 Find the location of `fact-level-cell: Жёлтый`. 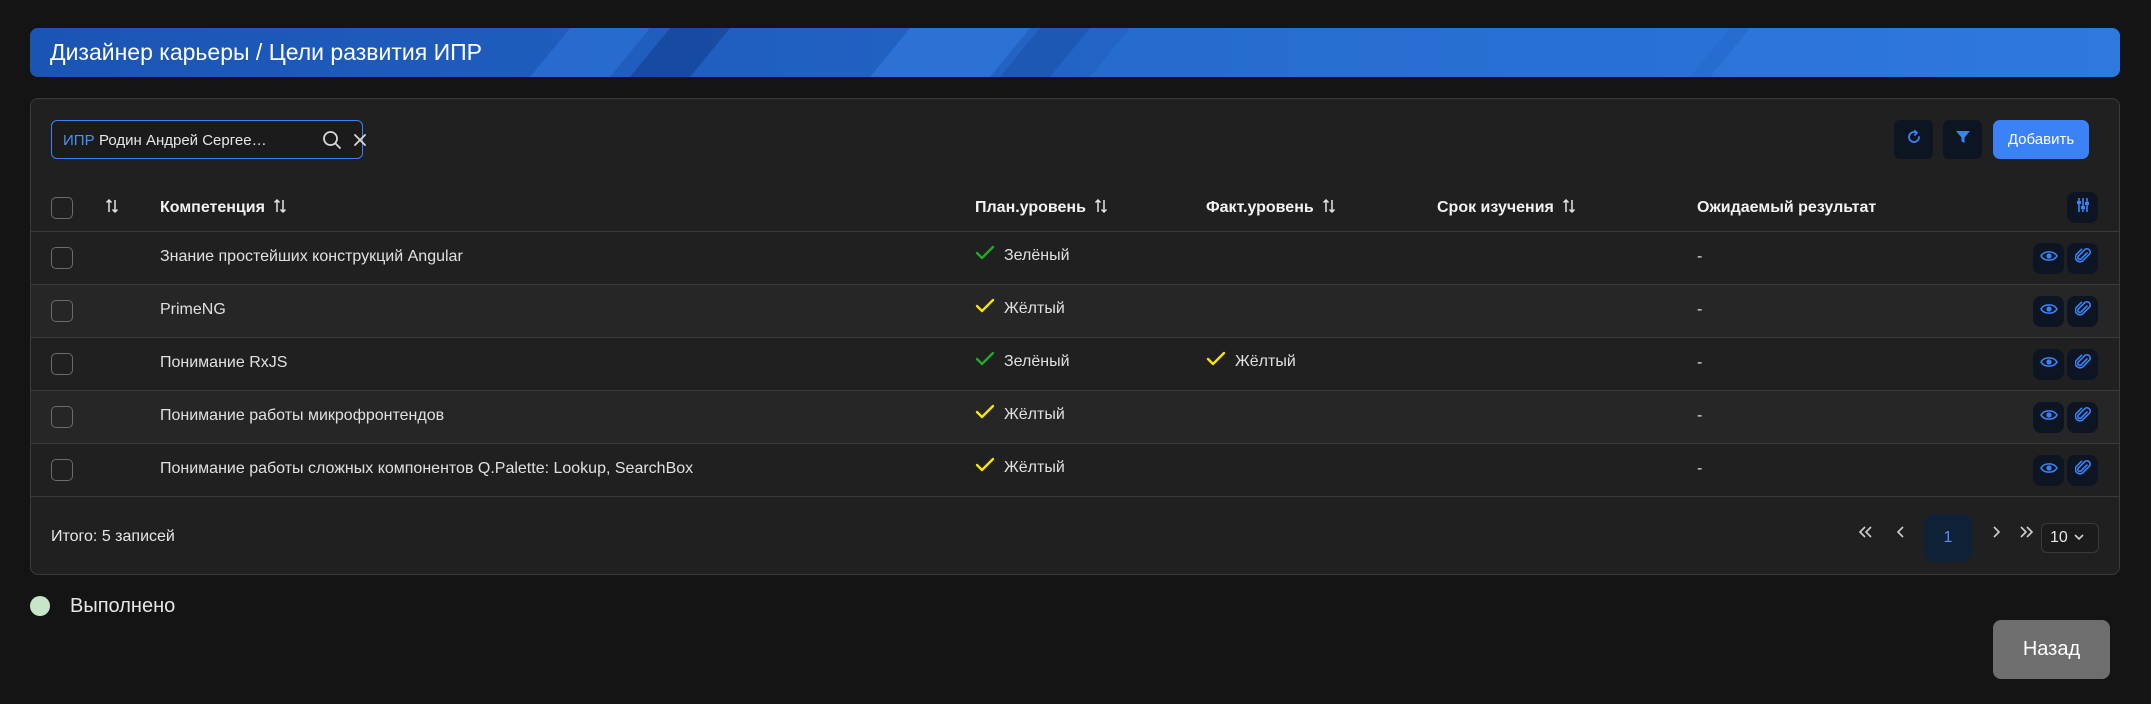

fact-level-cell: Жёлтый is located at coordinates (1251, 361).